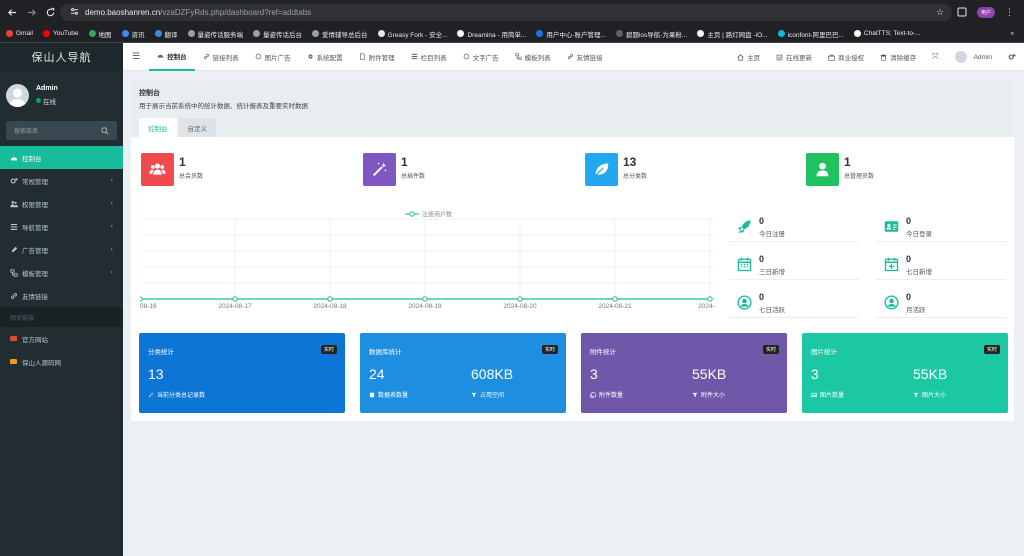 The image size is (1024, 556). I want to click on nav-action-3: 清除缓存, so click(898, 57).